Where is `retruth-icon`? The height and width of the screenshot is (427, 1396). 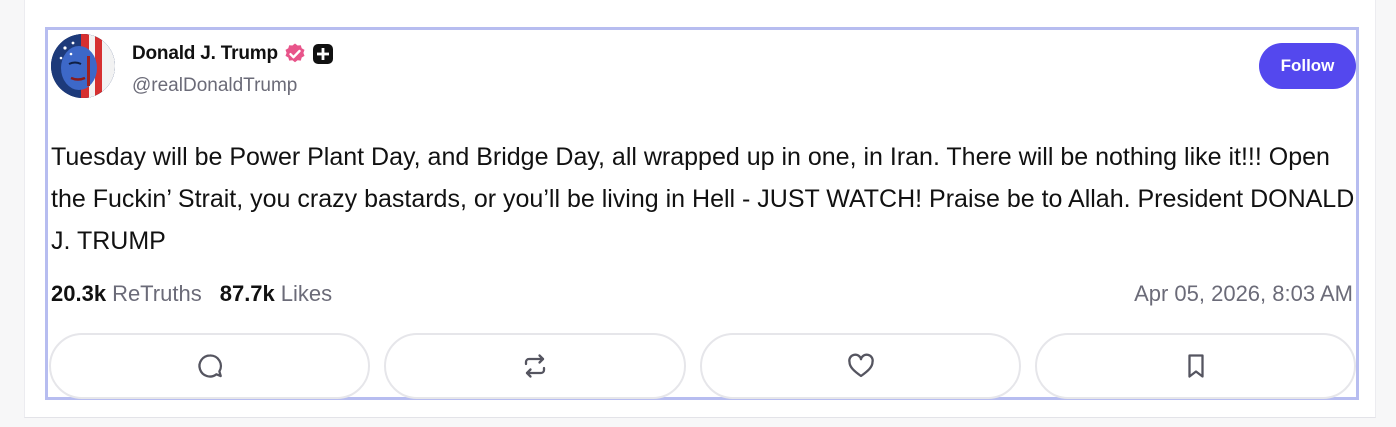
retruth-icon is located at coordinates (535, 366).